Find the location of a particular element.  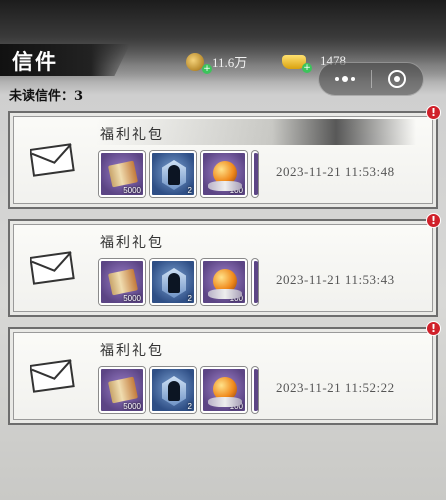

add-gold-icon: + is located at coordinates (307, 68).